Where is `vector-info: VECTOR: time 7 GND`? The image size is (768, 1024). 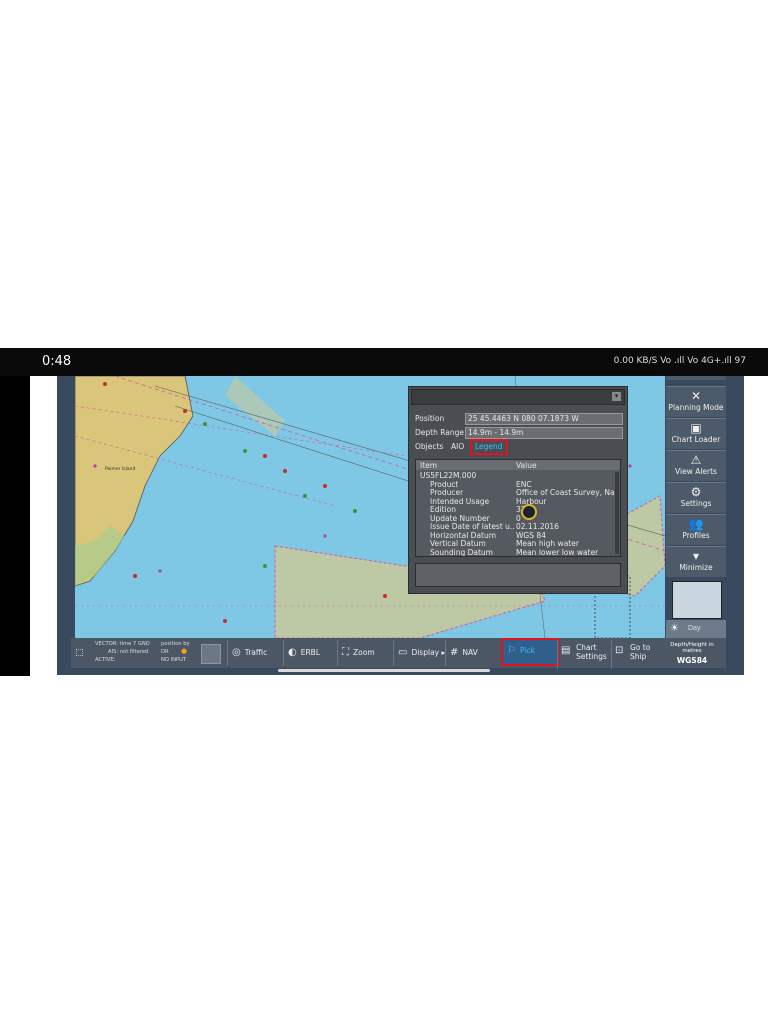
vector-info: VECTOR: time 7 GND is located at coordinates (122, 644).